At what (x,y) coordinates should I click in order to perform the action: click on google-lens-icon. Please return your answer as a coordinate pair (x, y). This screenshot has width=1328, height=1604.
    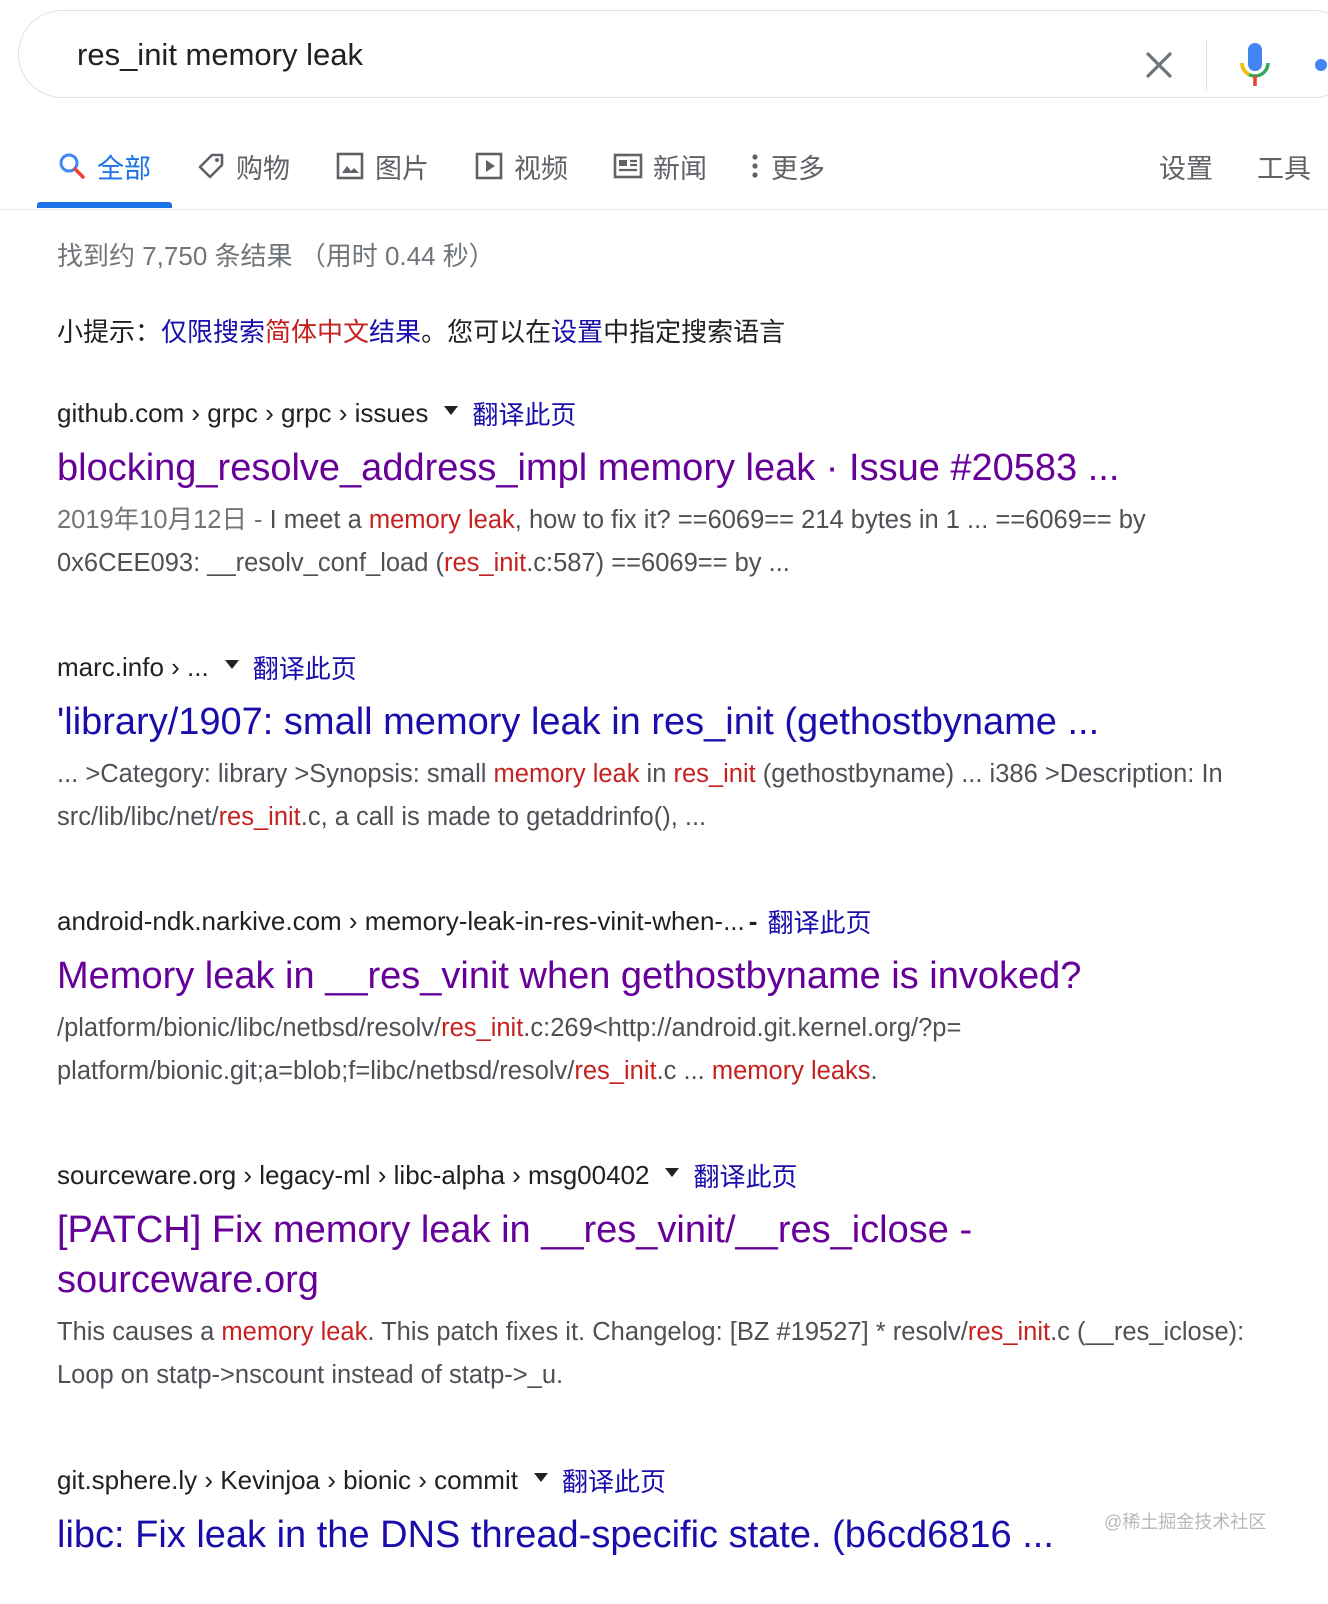
    Looking at the image, I should click on (1317, 67).